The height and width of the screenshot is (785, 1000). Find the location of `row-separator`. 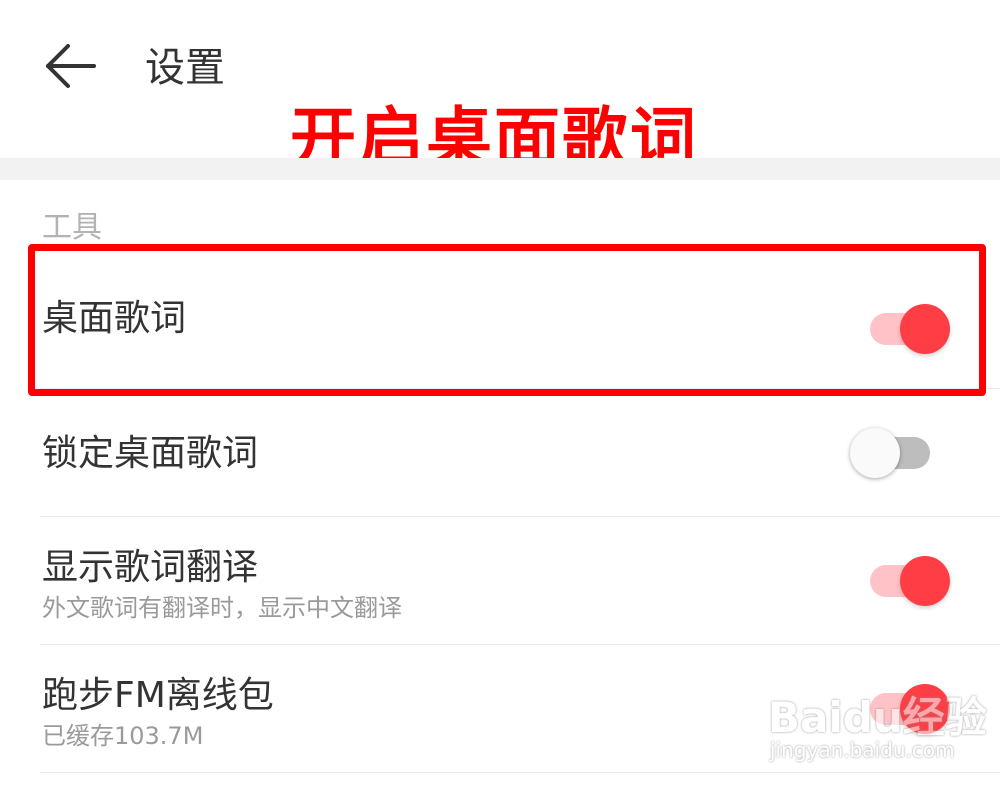

row-separator is located at coordinates (520, 772).